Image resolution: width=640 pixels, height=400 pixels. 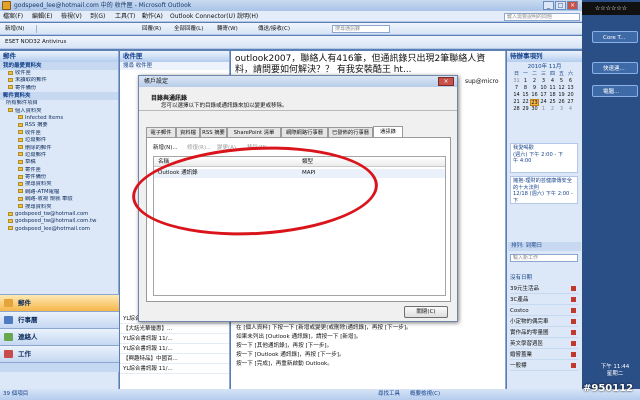 I want to click on task-row: 一般標, so click(x=544, y=366).